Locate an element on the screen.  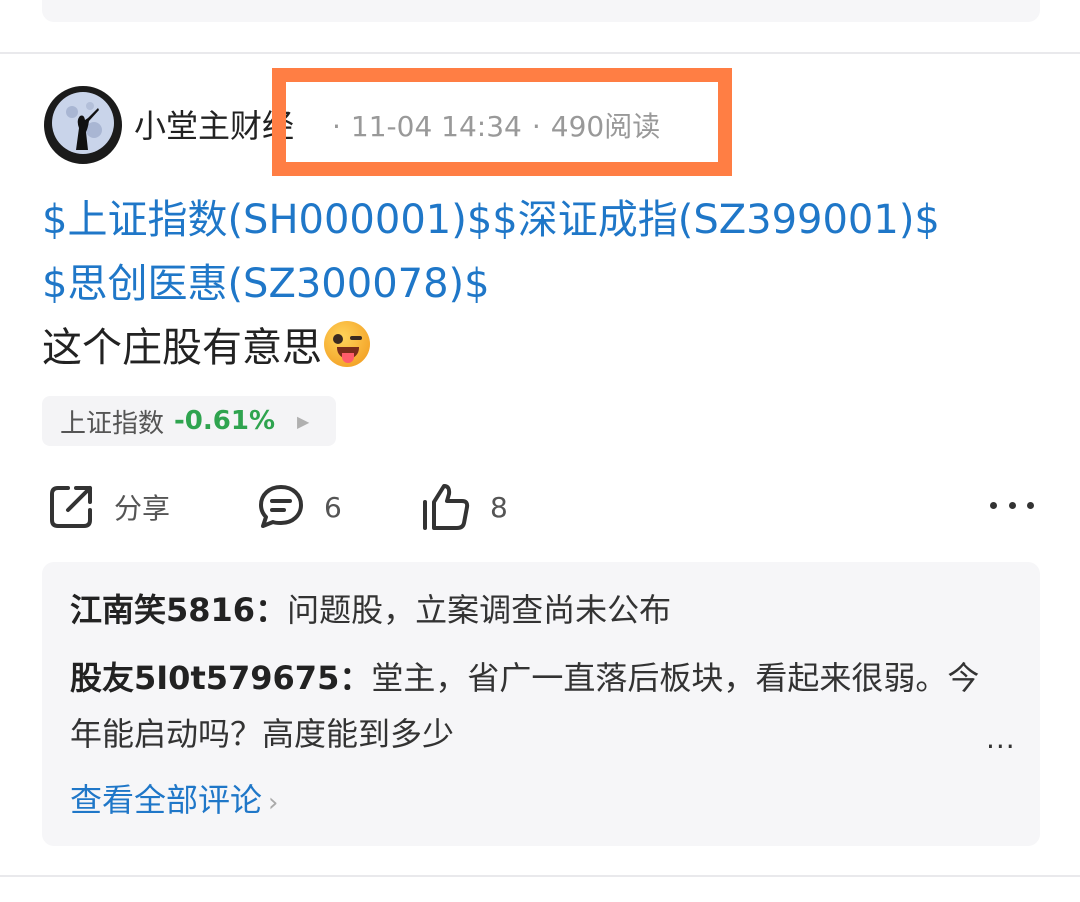
previous-post-card is located at coordinates (541, 11).